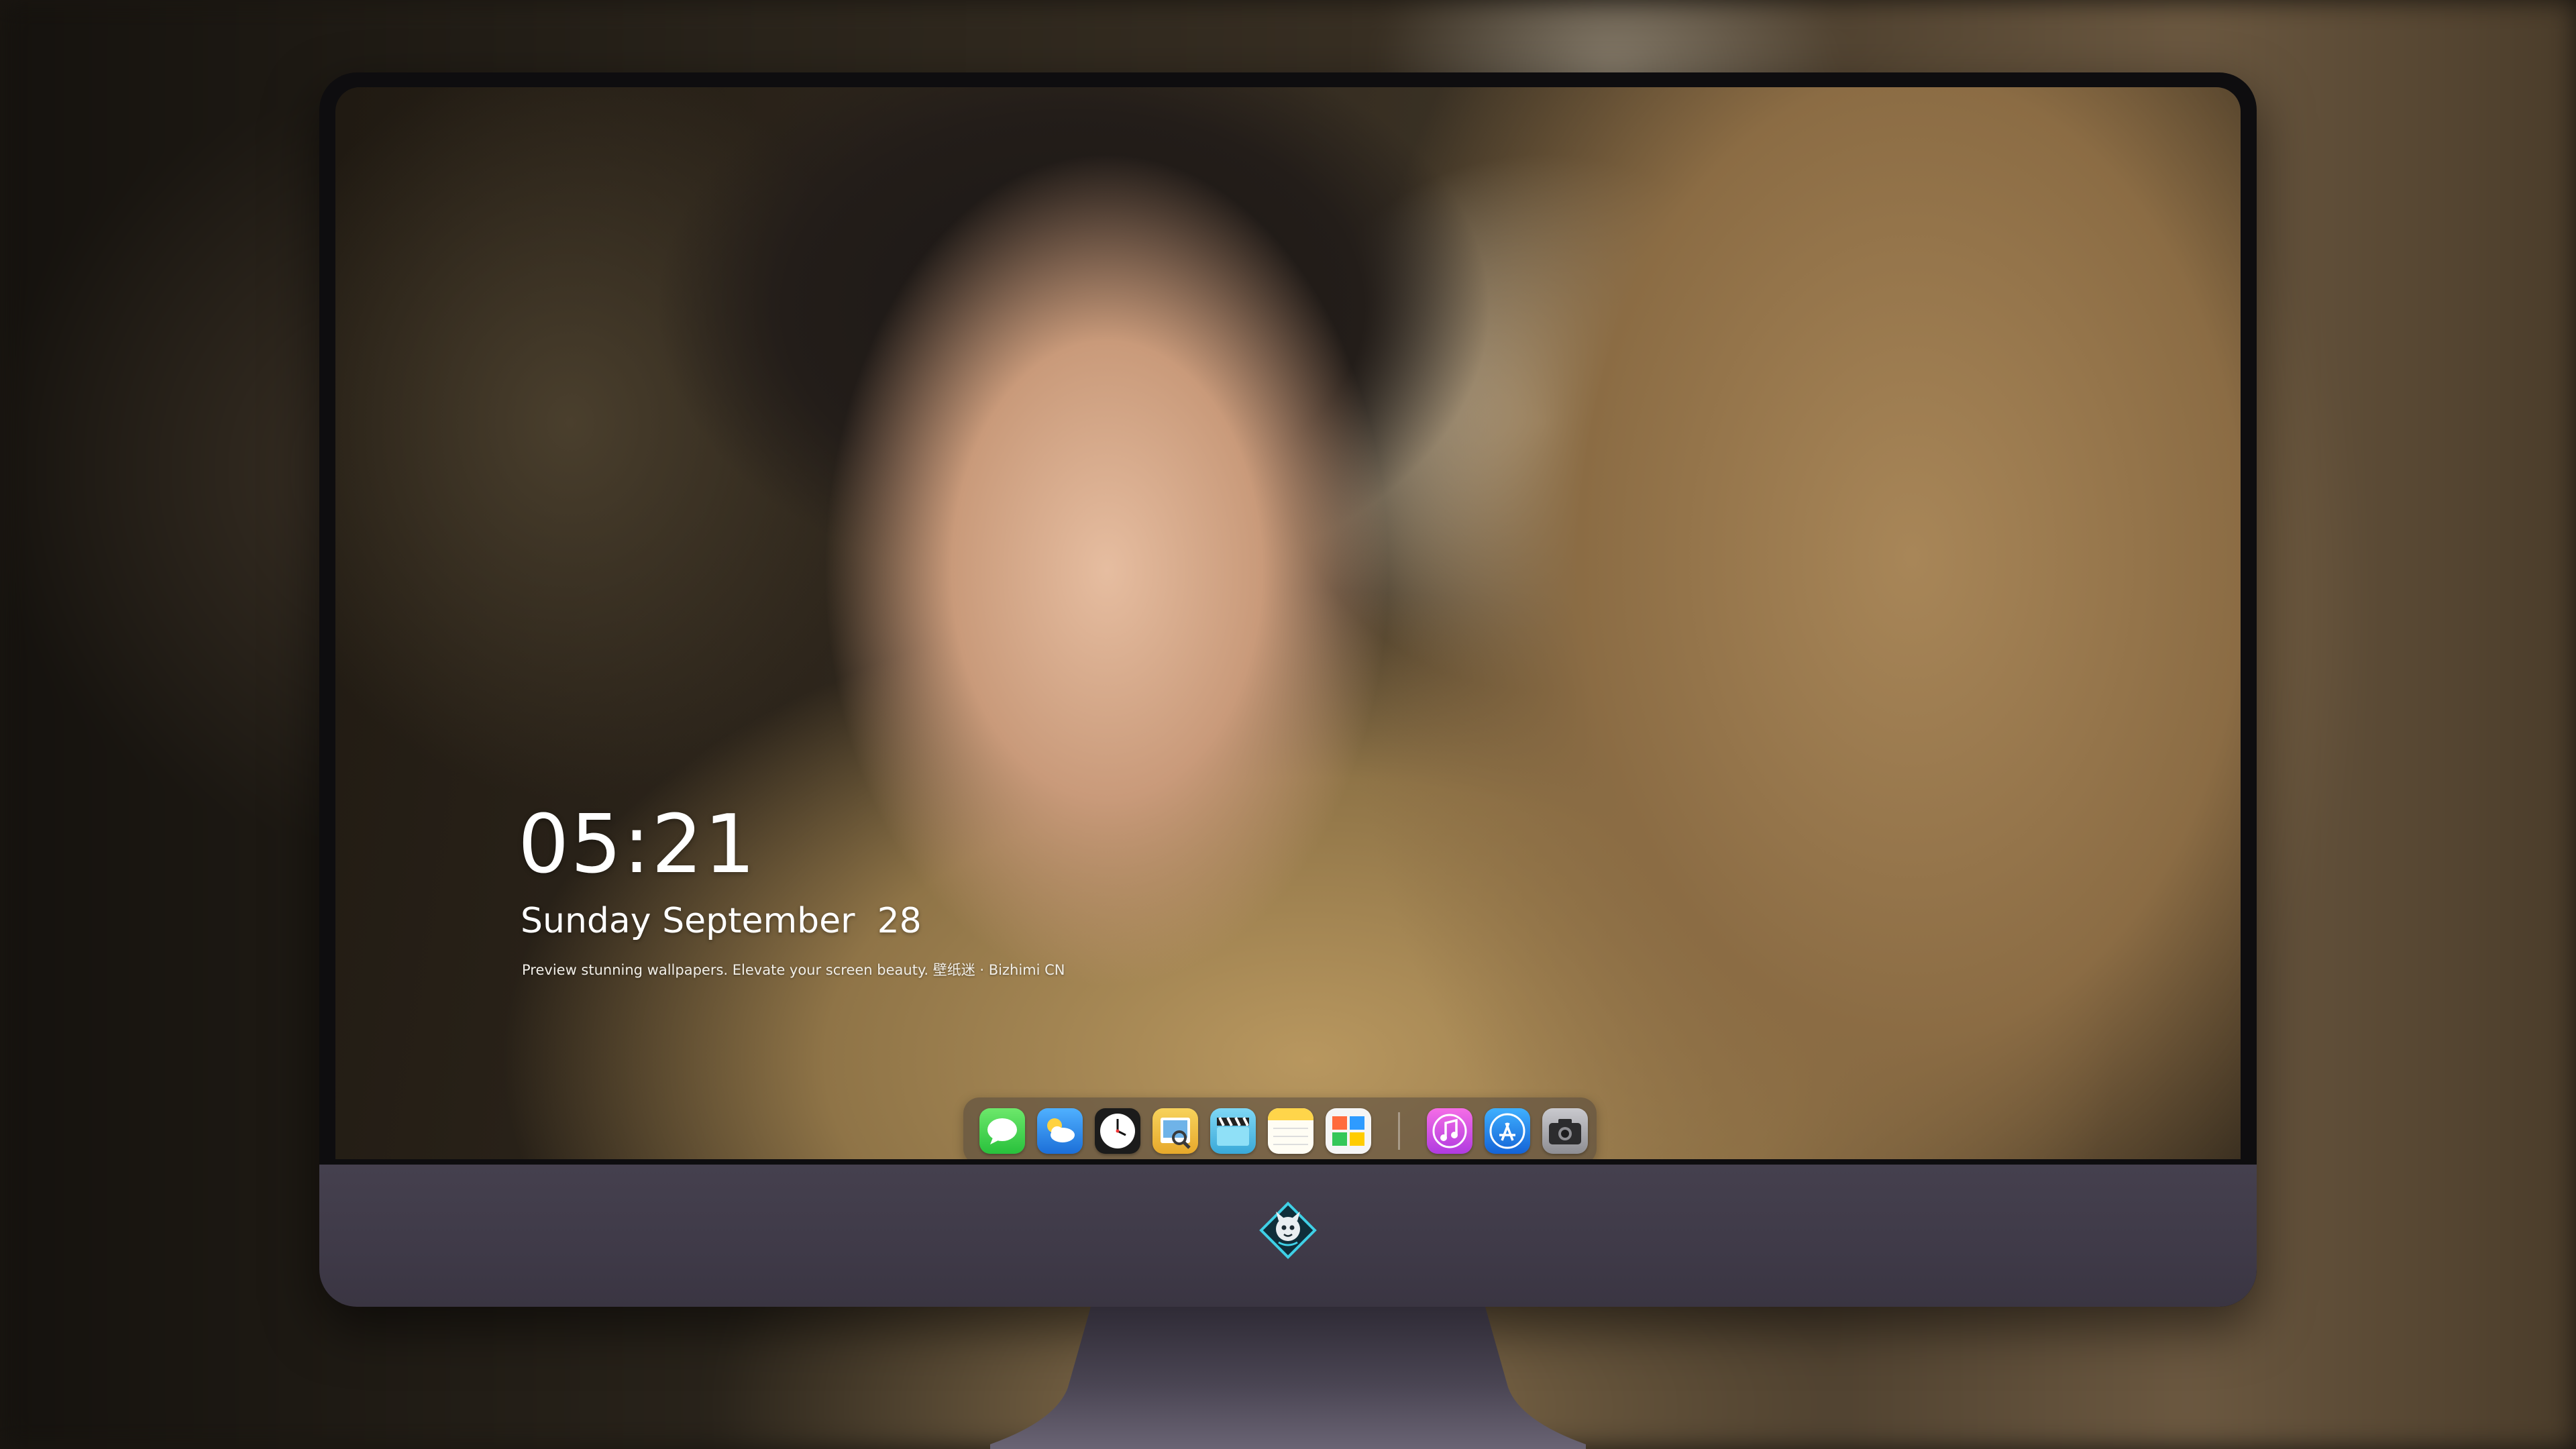 This screenshot has width=2576, height=1449. What do you see at coordinates (1060, 1131) in the screenshot?
I see `weather-icon` at bounding box center [1060, 1131].